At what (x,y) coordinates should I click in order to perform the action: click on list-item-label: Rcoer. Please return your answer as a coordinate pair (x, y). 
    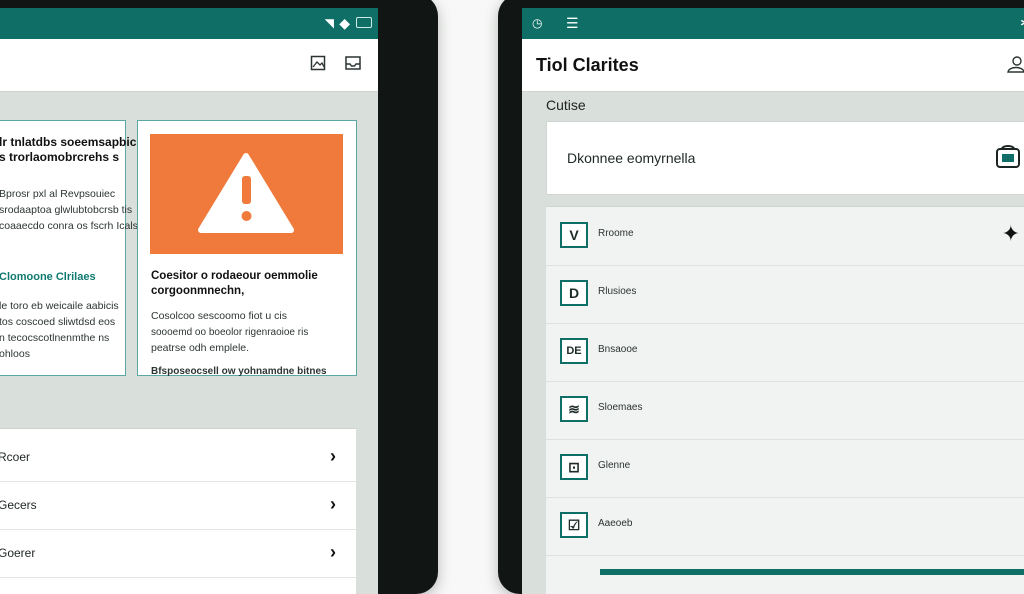
    Looking at the image, I should click on (15, 457).